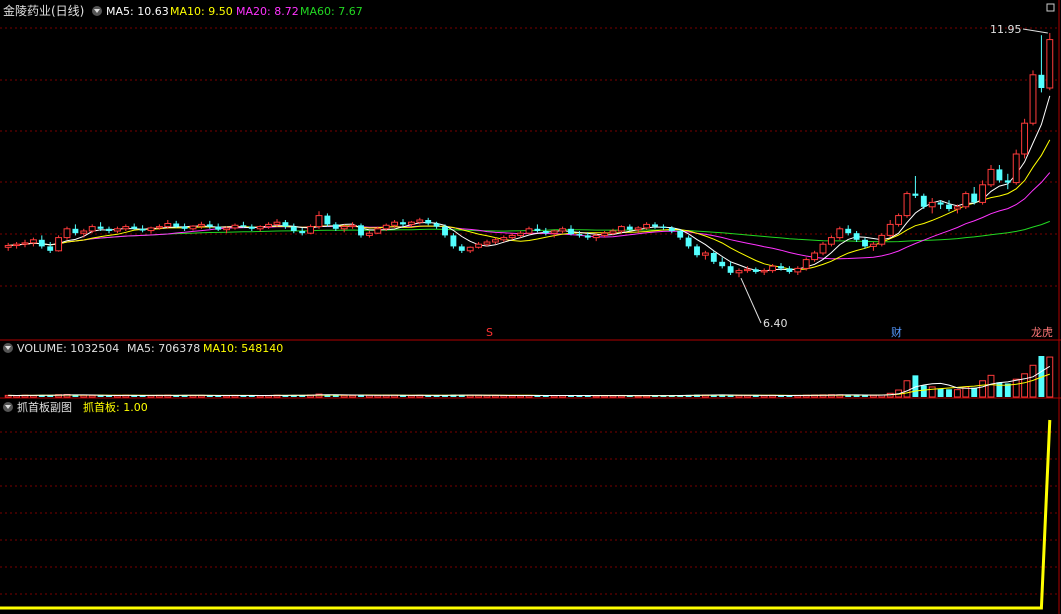 Image resolution: width=1061 pixels, height=614 pixels. I want to click on marker-s: S, so click(489, 332).